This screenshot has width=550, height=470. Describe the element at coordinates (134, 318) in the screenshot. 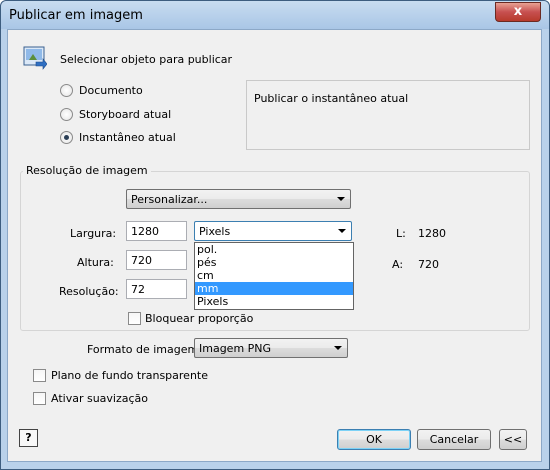

I see `lock-proportion-checkbox` at that location.